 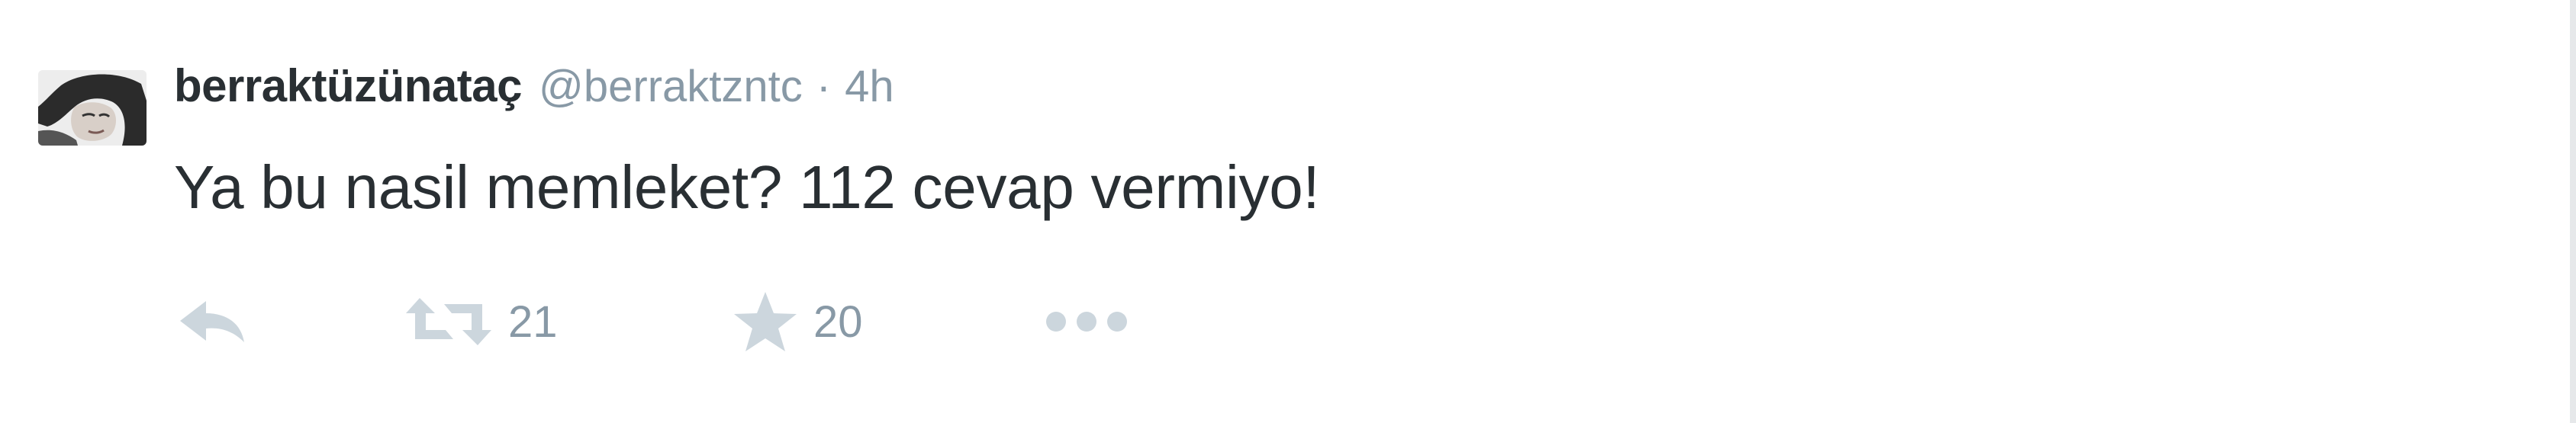 I want to click on star-icon, so click(x=765, y=321).